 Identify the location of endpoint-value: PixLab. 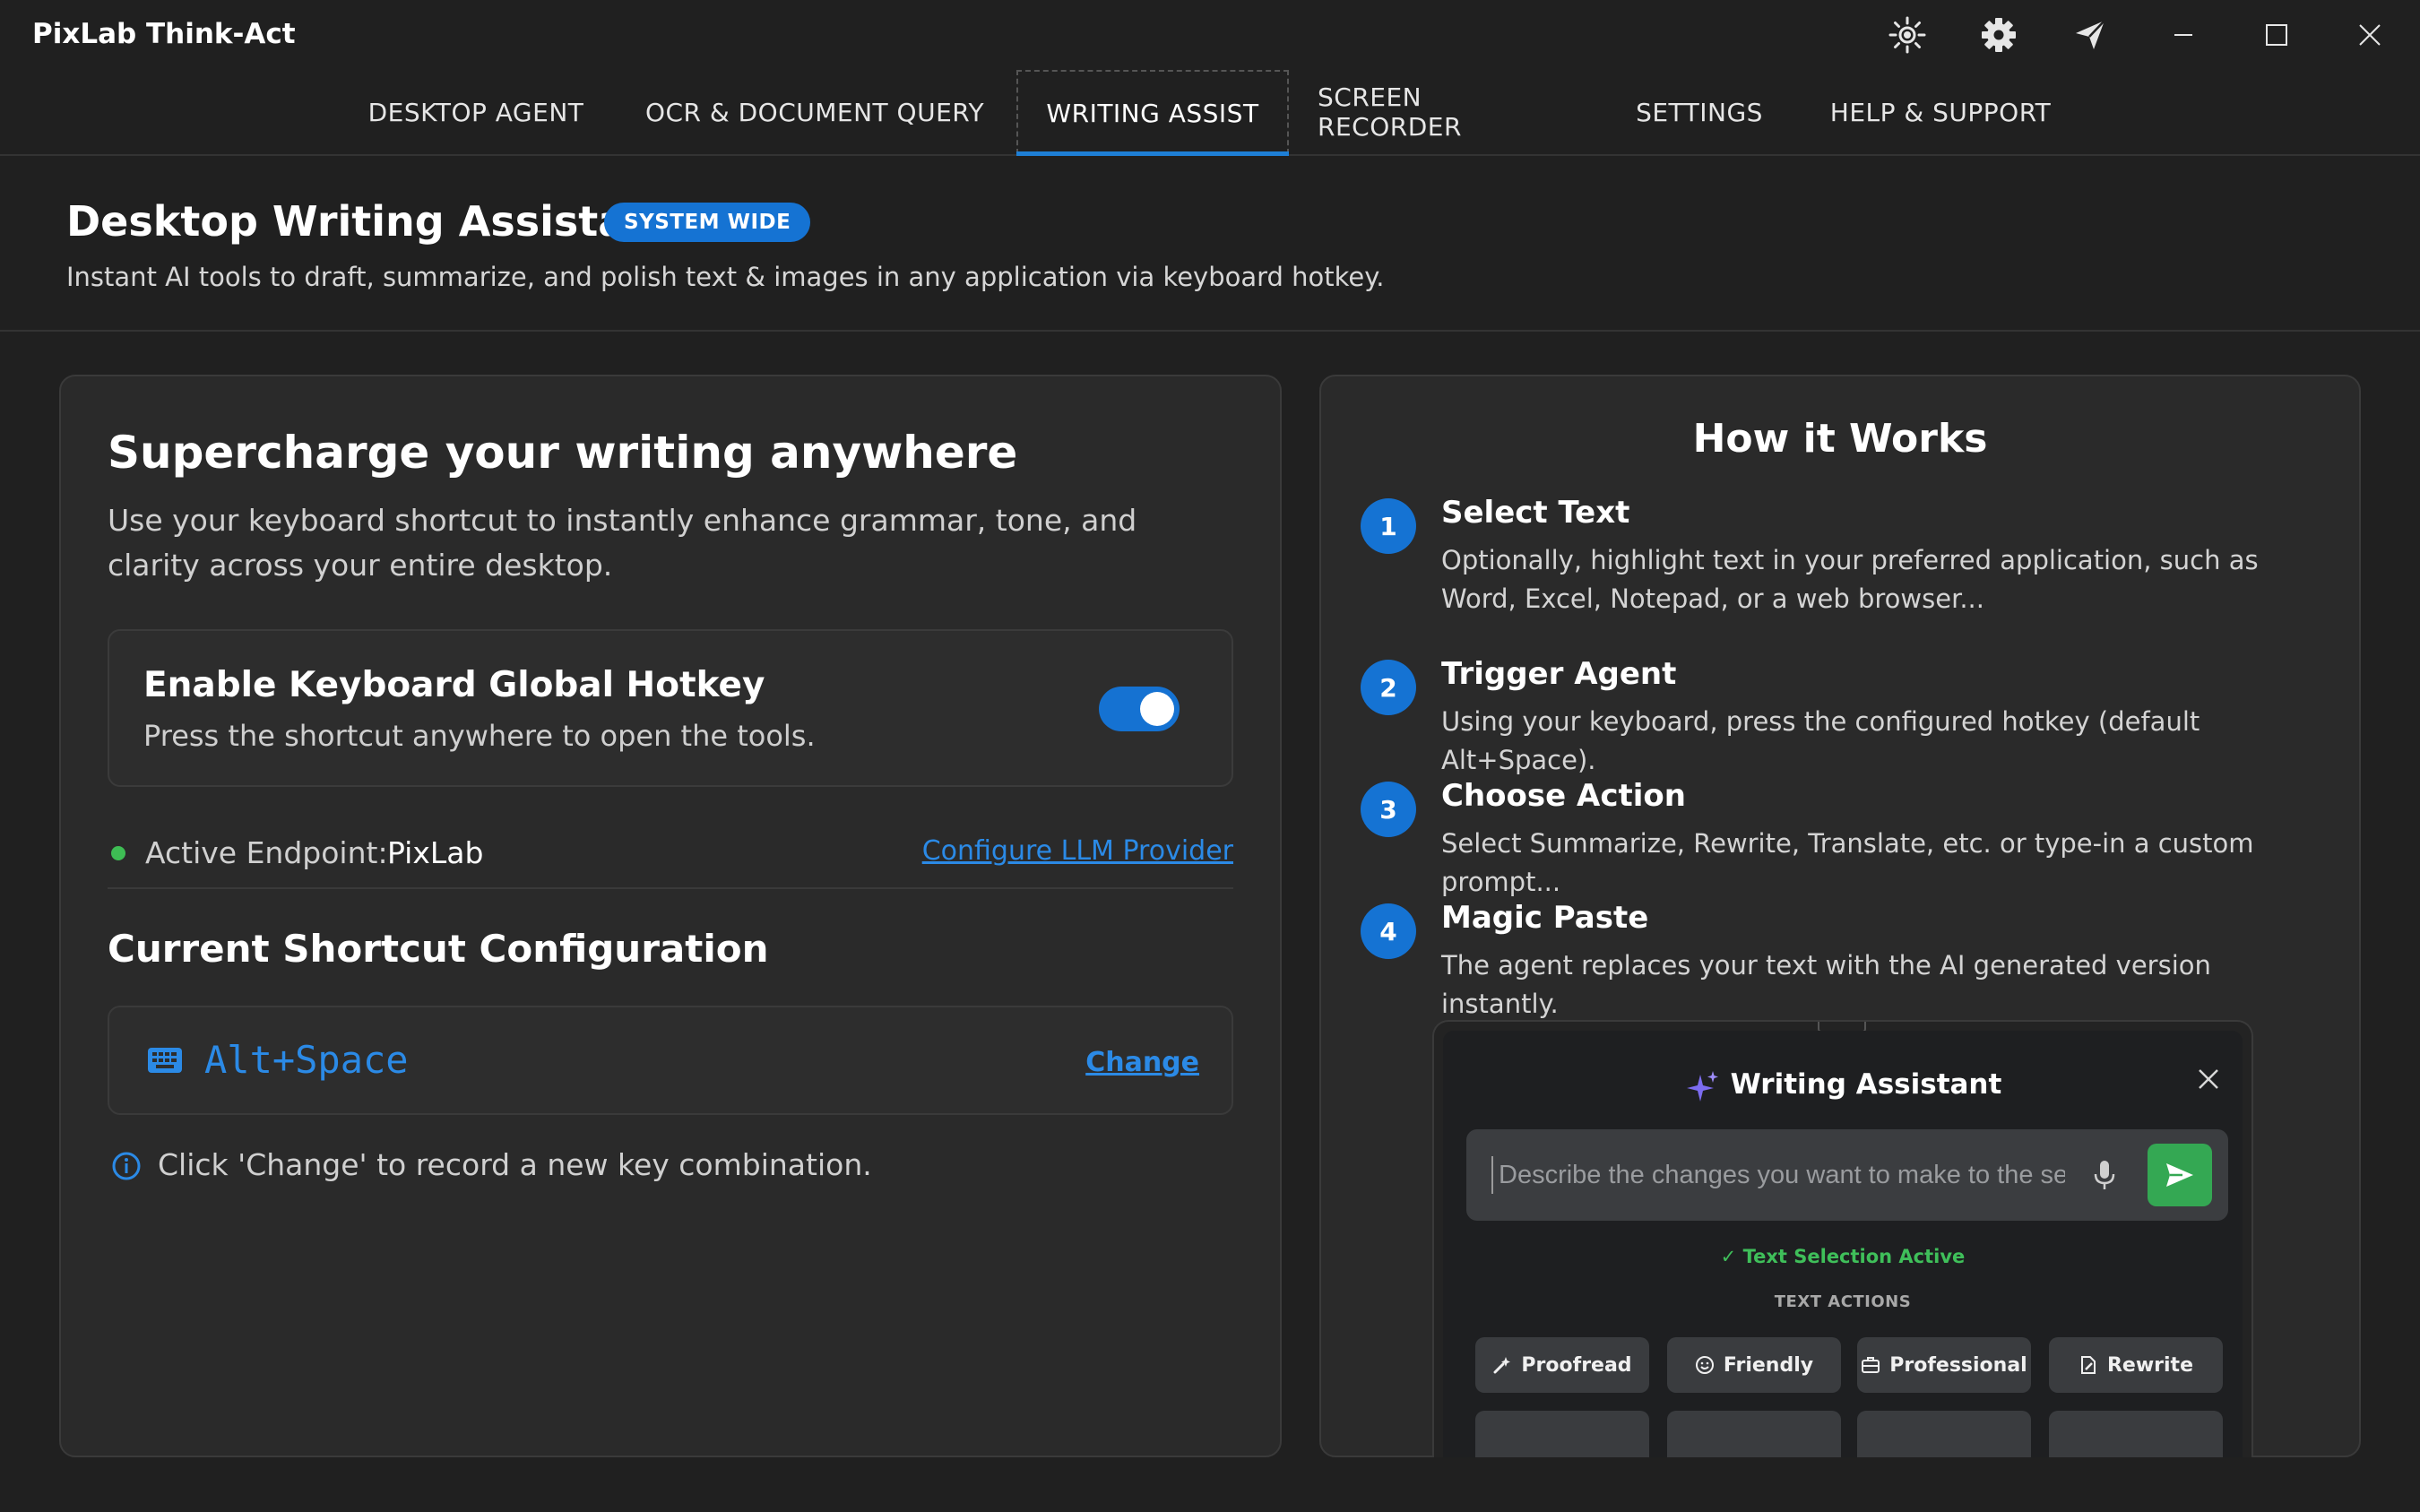
(435, 852).